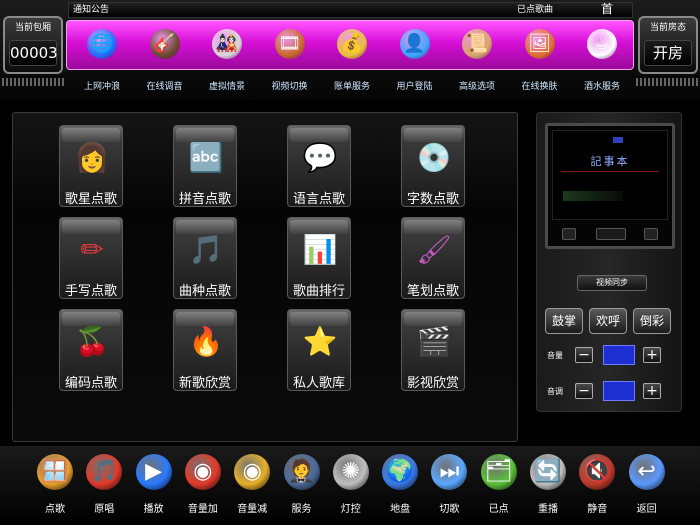  I want to click on dock-windows-logo: 🪟 点歌, so click(55, 487).